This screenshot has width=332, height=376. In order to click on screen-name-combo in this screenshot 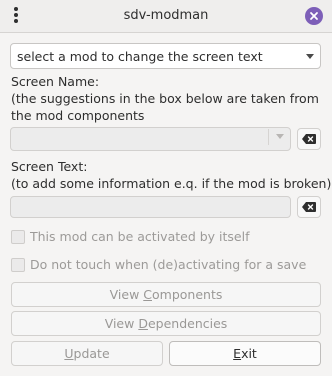, I will do `click(150, 139)`.